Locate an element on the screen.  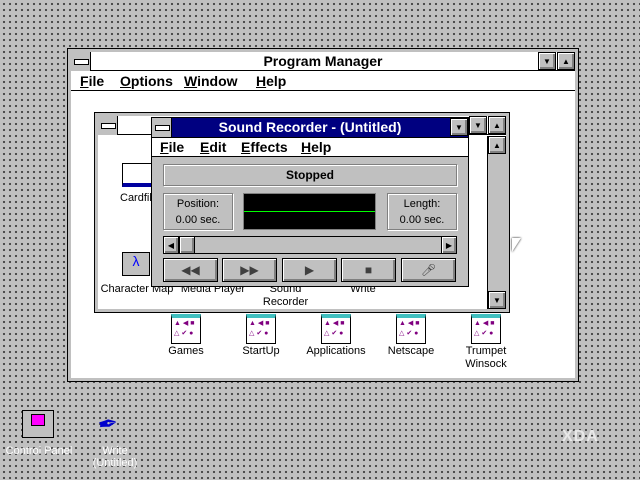
scroll-up-button: ▲ is located at coordinates (497, 145).